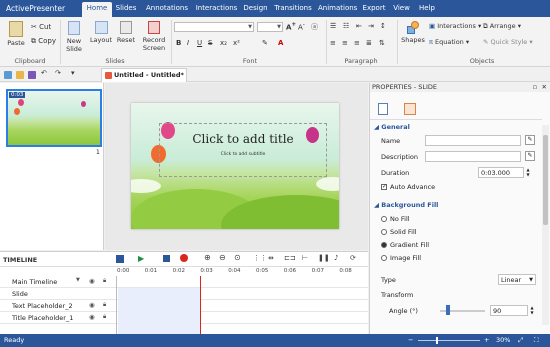 The height and width of the screenshot is (347, 550). Describe the element at coordinates (32, 75) in the screenshot. I see `save-icon` at that location.